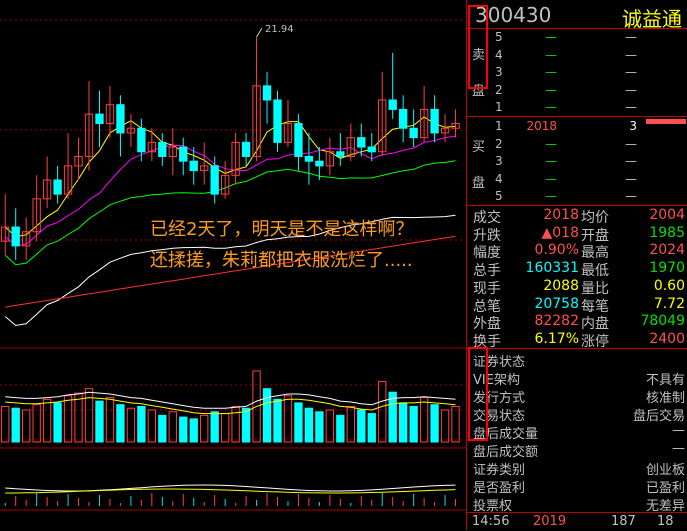 This screenshot has width=687, height=531. I want to click on stock-header: 300430 诚益通, so click(577, 15).